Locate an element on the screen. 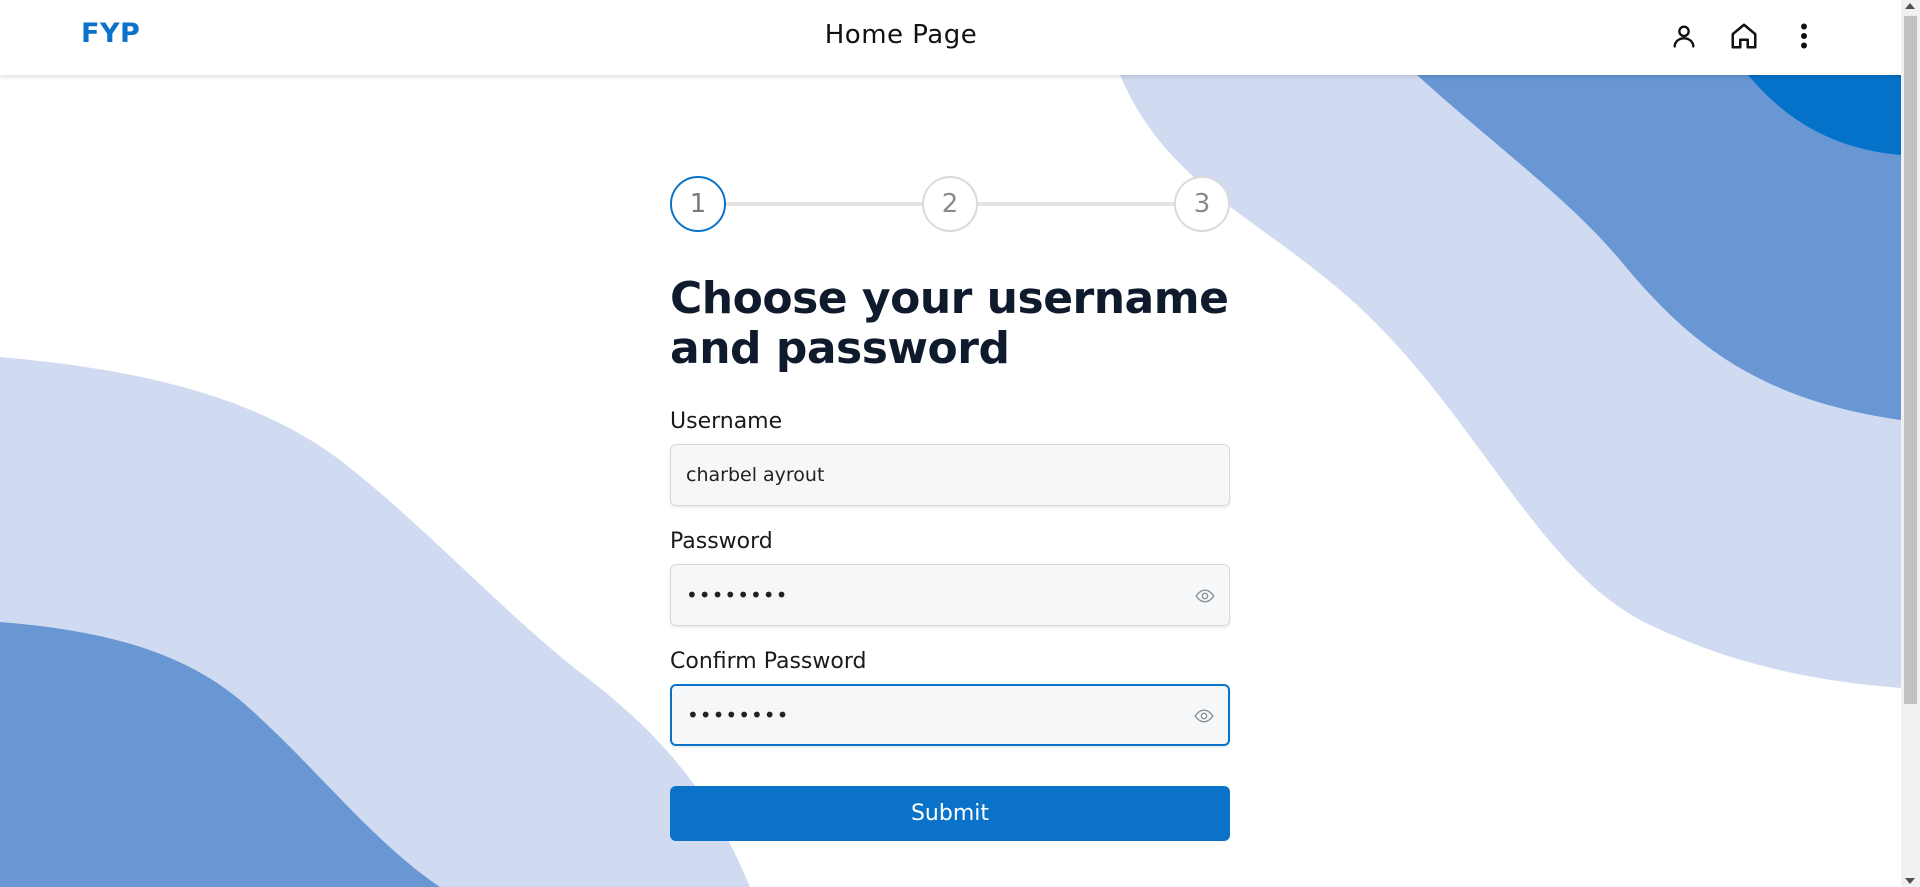 This screenshot has width=1920, height=887. step-1: 1 is located at coordinates (698, 204).